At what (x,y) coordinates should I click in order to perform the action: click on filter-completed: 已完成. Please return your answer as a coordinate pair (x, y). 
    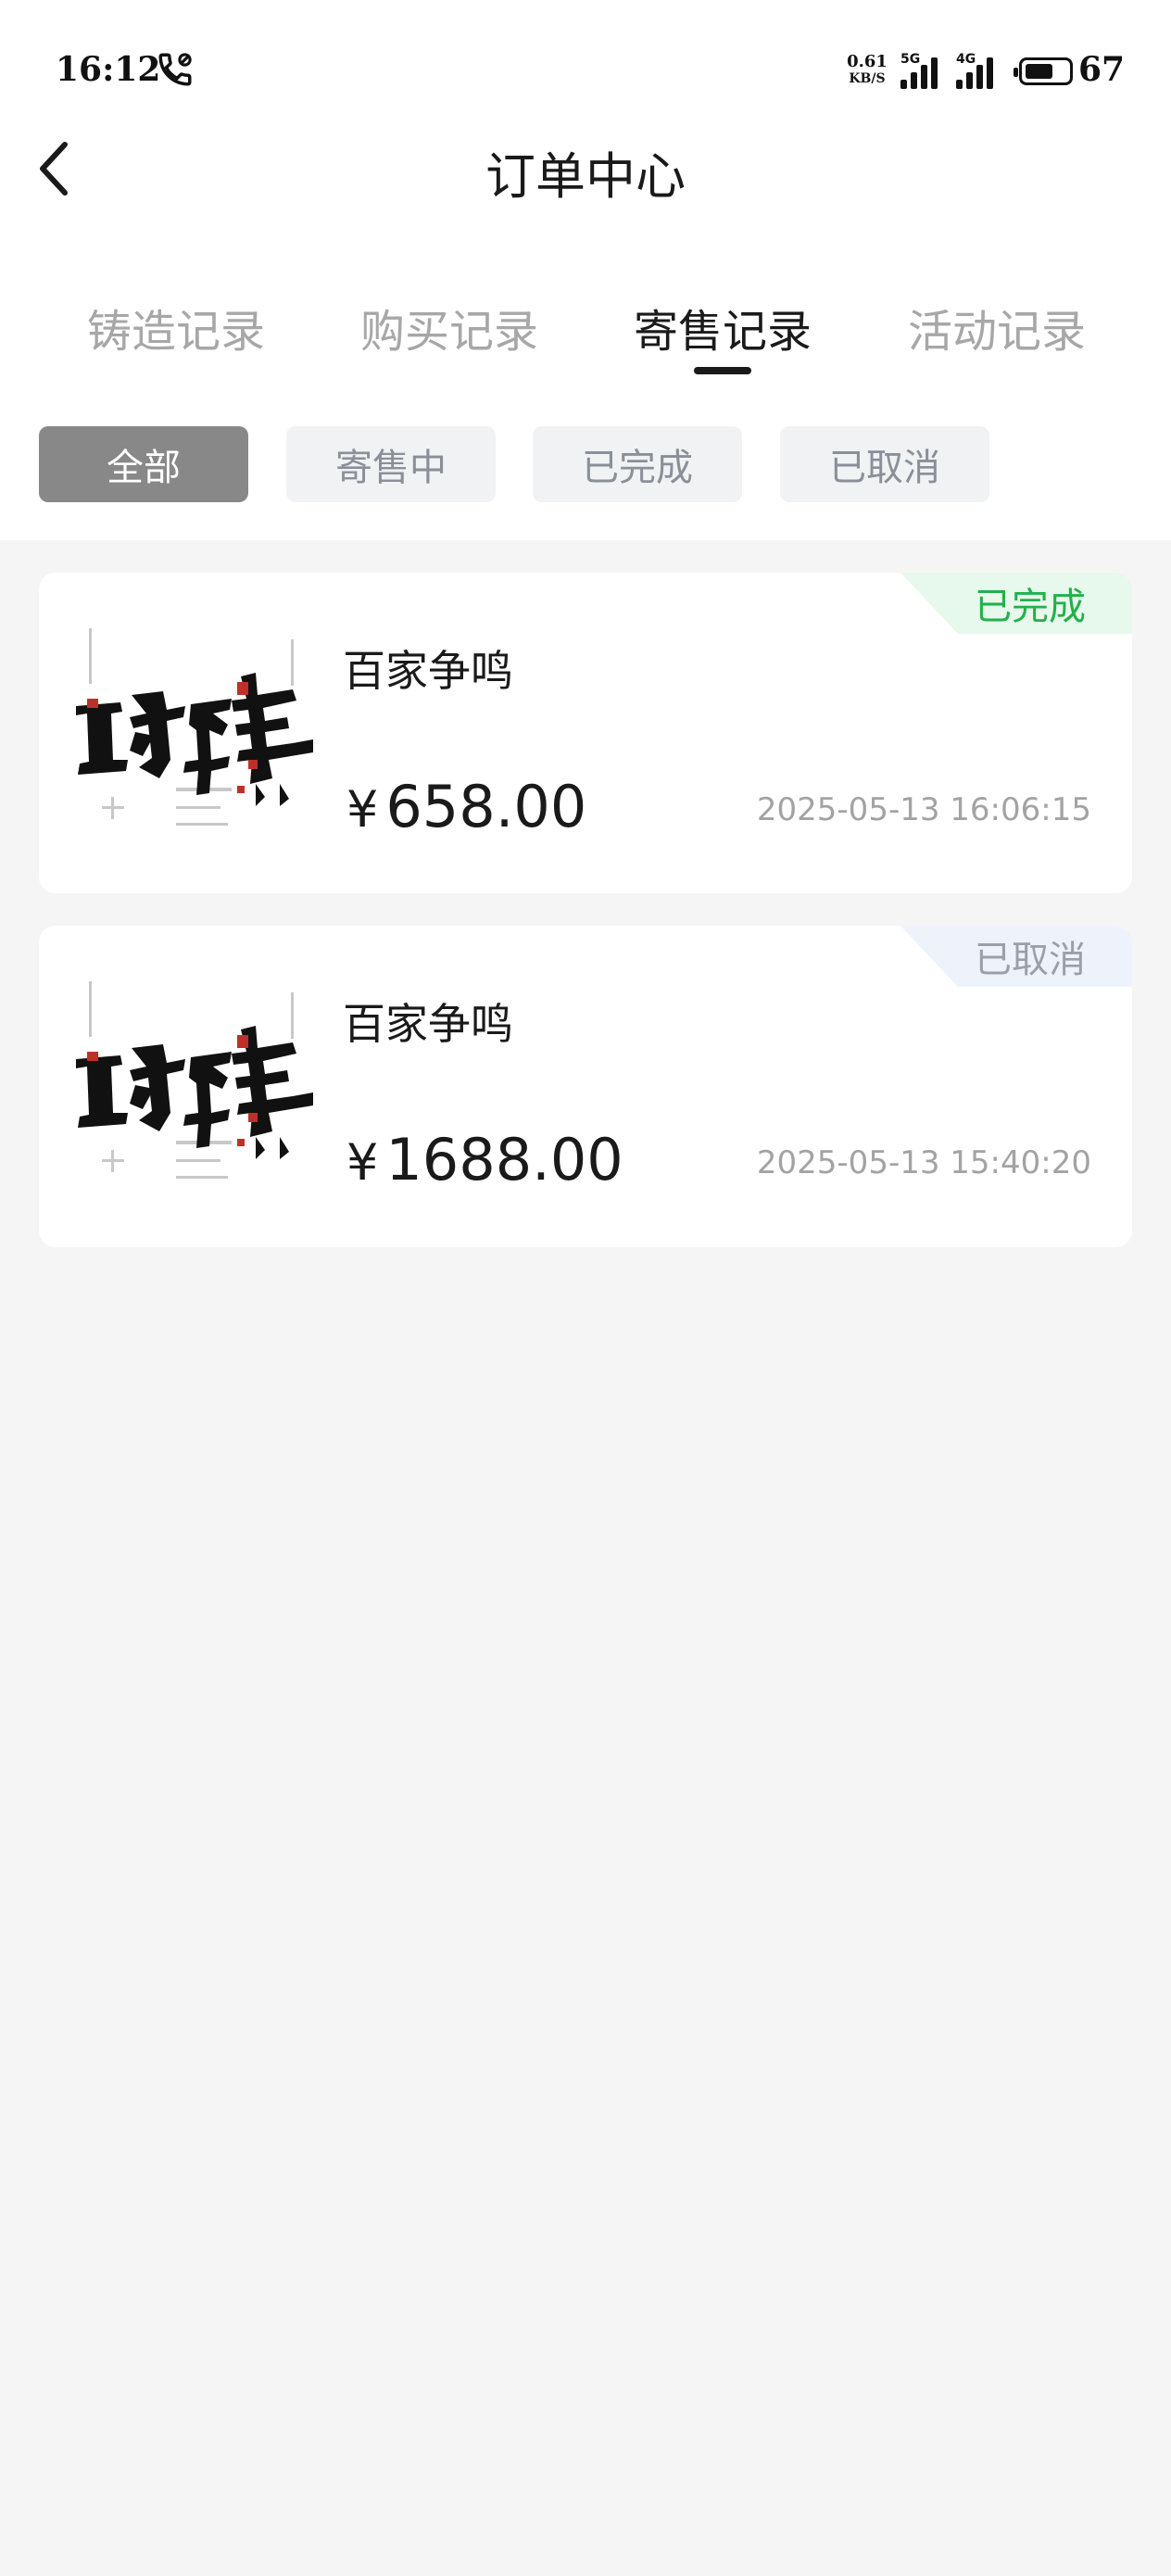
    Looking at the image, I should click on (638, 464).